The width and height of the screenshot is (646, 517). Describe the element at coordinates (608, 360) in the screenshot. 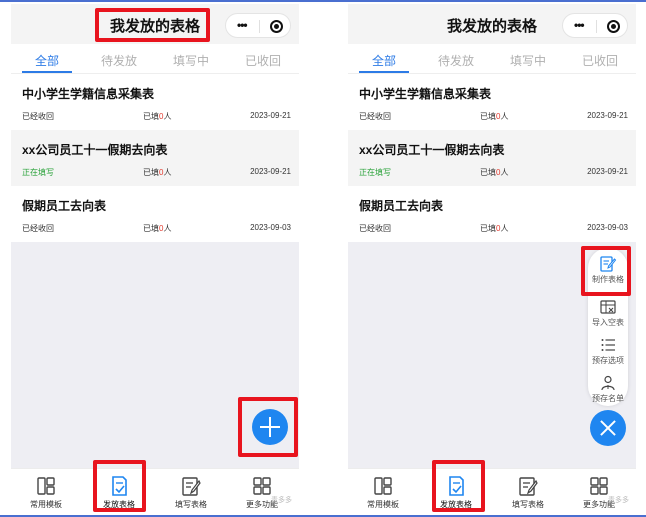

I see `menu-label: 预存选项` at that location.